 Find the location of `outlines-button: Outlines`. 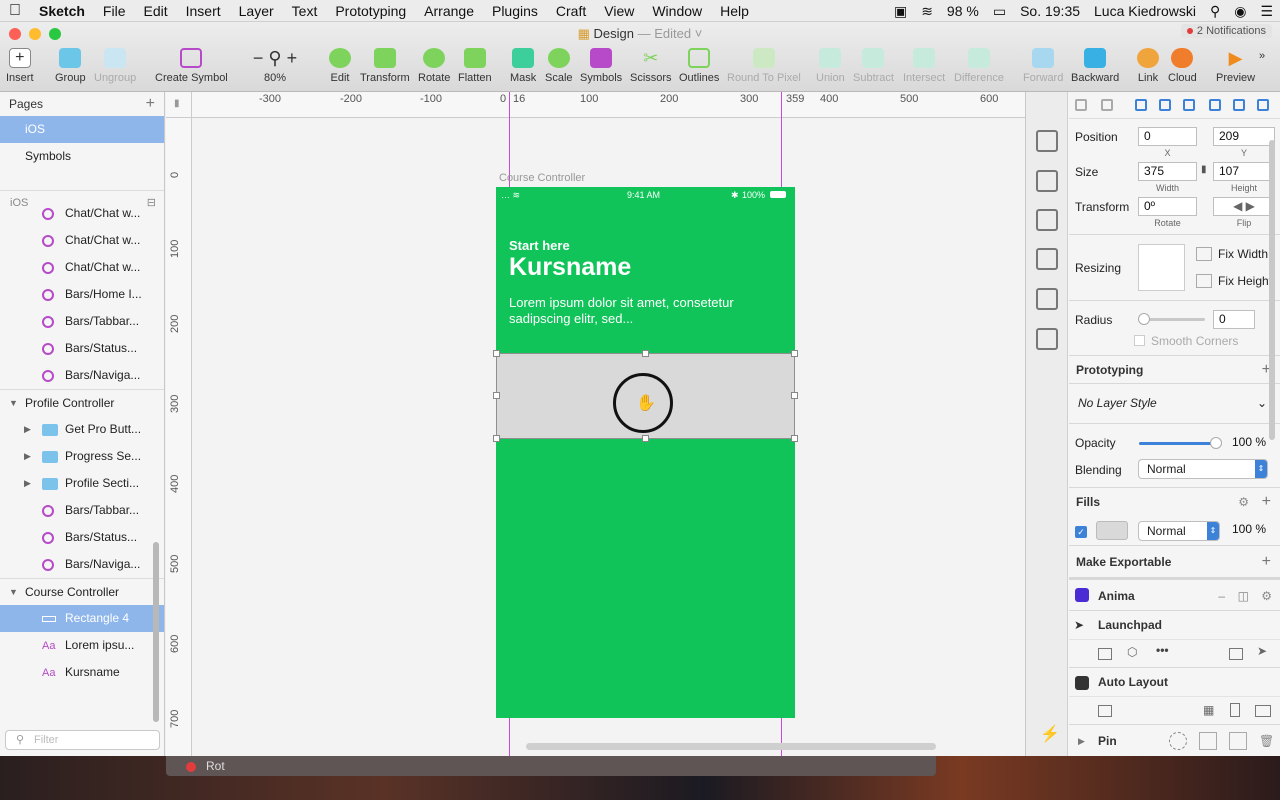

outlines-button: Outlines is located at coordinates (699, 65).